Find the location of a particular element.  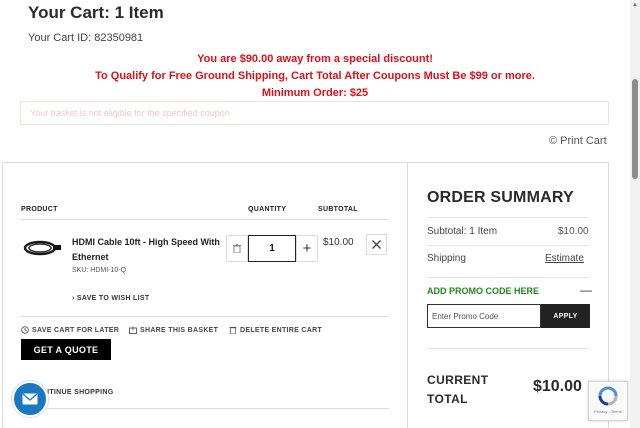

summary-subtotal-value: $10.00 is located at coordinates (573, 231).